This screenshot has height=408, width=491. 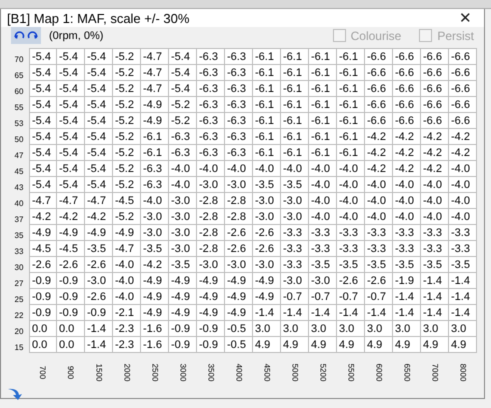 I want to click on table-cell: -2.6, so click(x=351, y=281).